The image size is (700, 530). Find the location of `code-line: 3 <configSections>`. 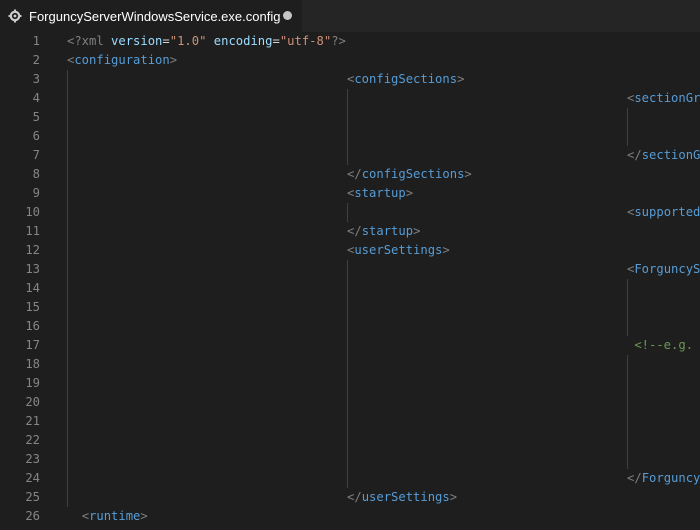

code-line: 3 <configSections> is located at coordinates (350, 79).